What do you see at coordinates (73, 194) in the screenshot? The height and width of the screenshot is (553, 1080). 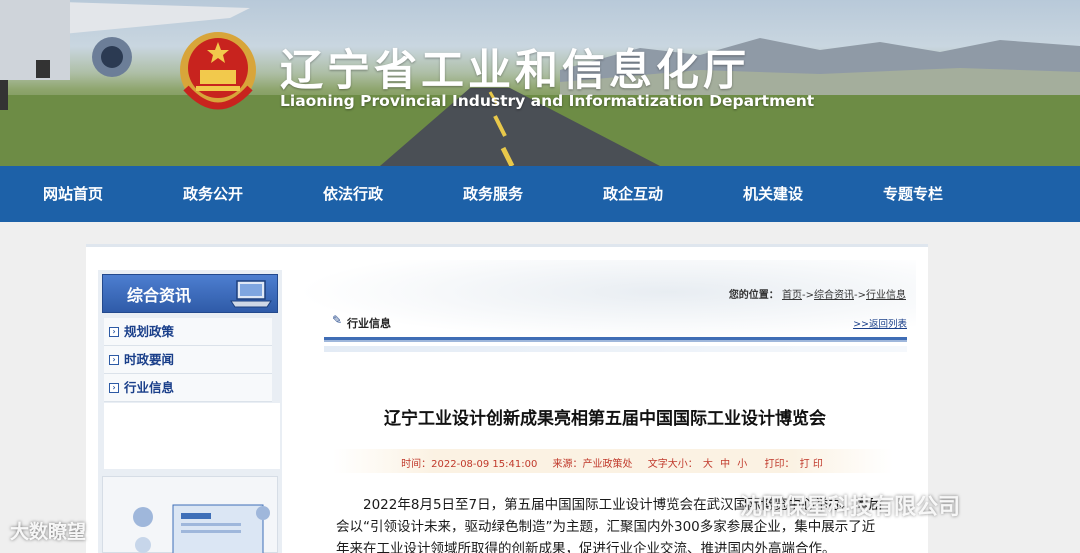 I see `nav-item-home: 网站首页` at bounding box center [73, 194].